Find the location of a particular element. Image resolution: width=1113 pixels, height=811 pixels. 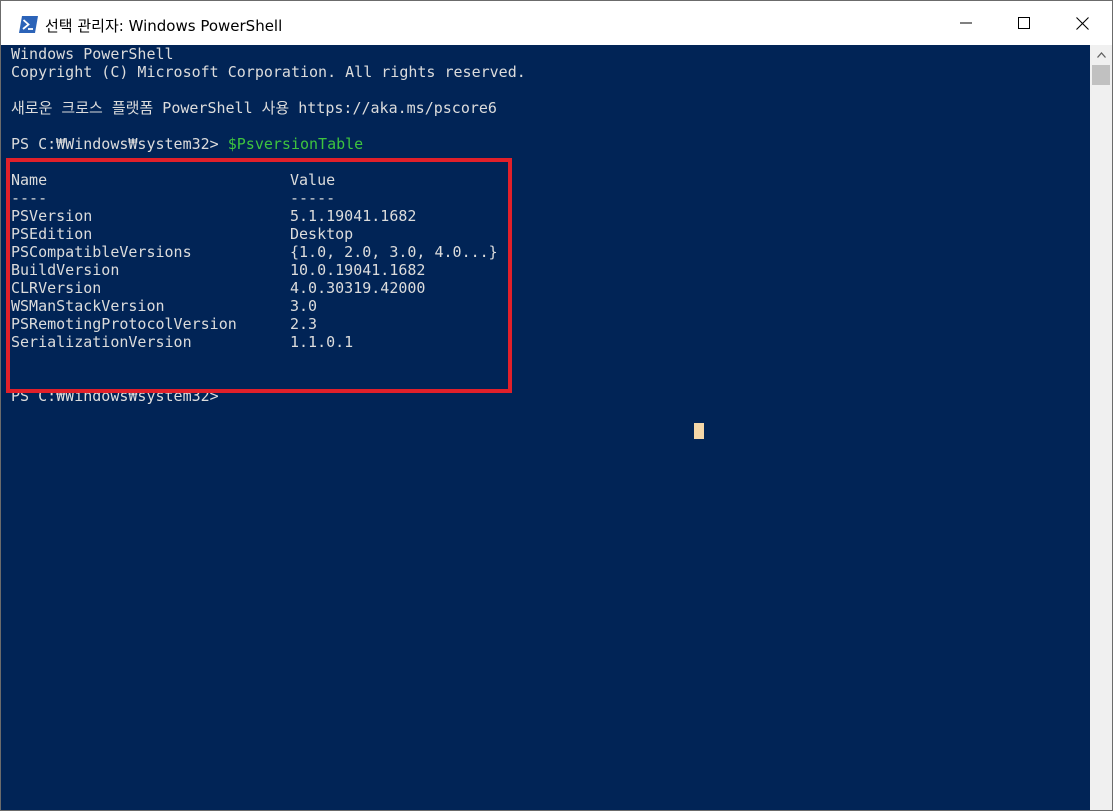

maximize-icon is located at coordinates (1024, 23).